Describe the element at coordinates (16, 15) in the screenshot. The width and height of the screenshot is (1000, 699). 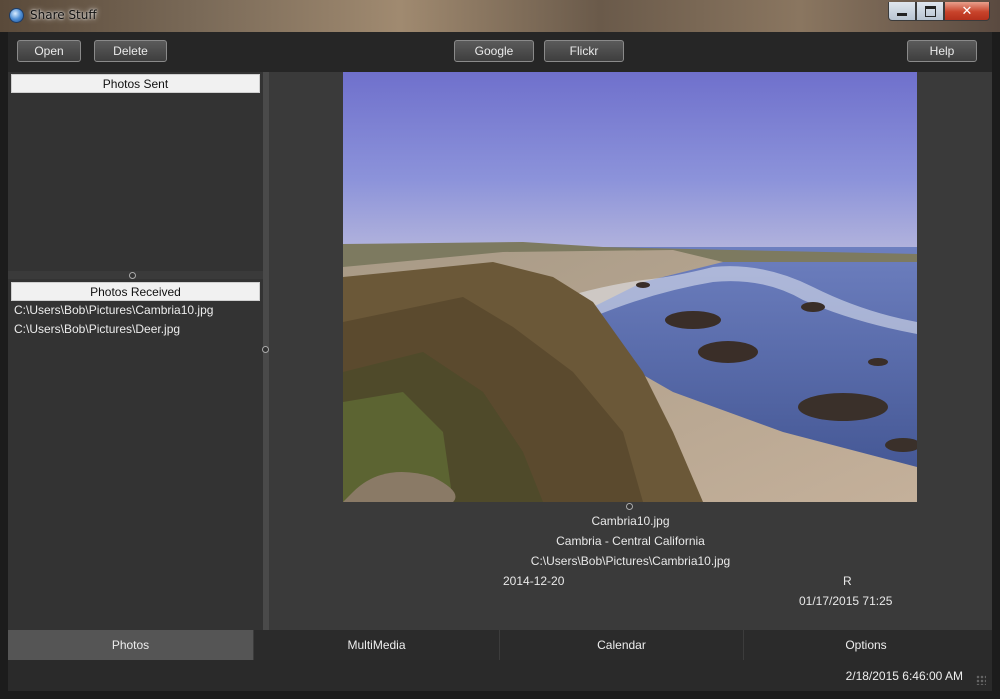
I see `app-globe-icon` at that location.